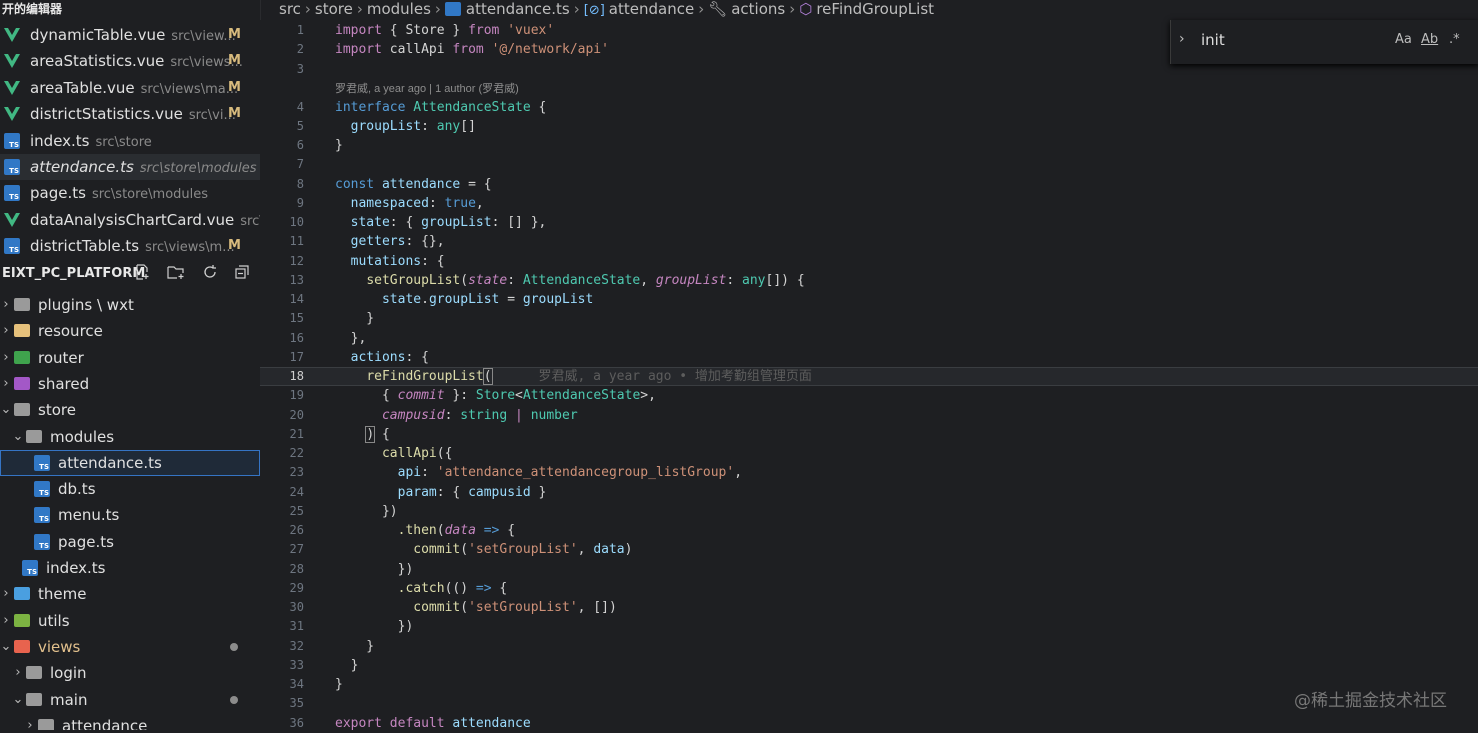 The image size is (1478, 733). I want to click on tree-folder: ⌄ views, so click(130, 647).